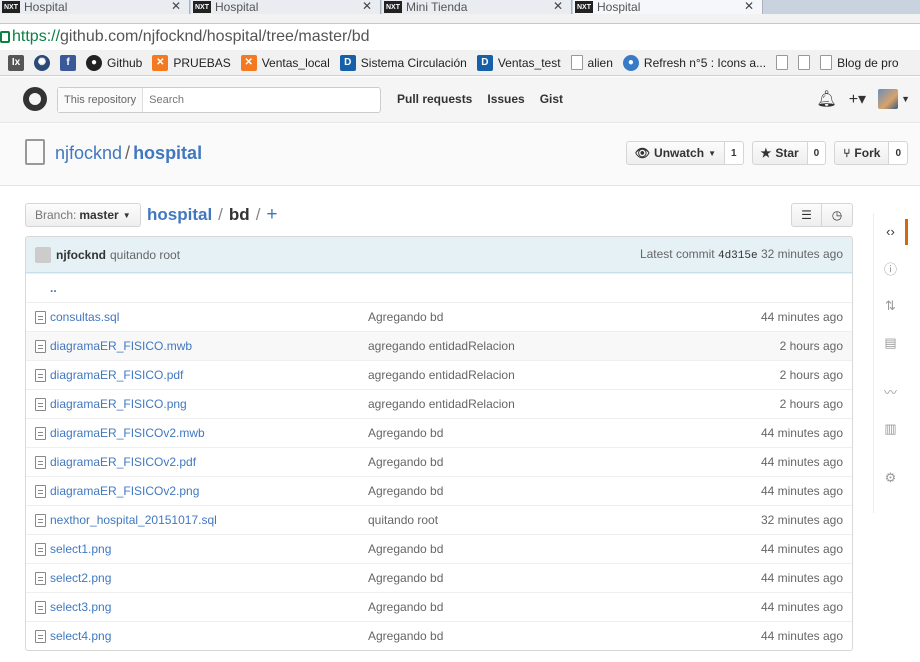 The width and height of the screenshot is (920, 662). Describe the element at coordinates (898, 153) in the screenshot. I see `forks-count: 0` at that location.